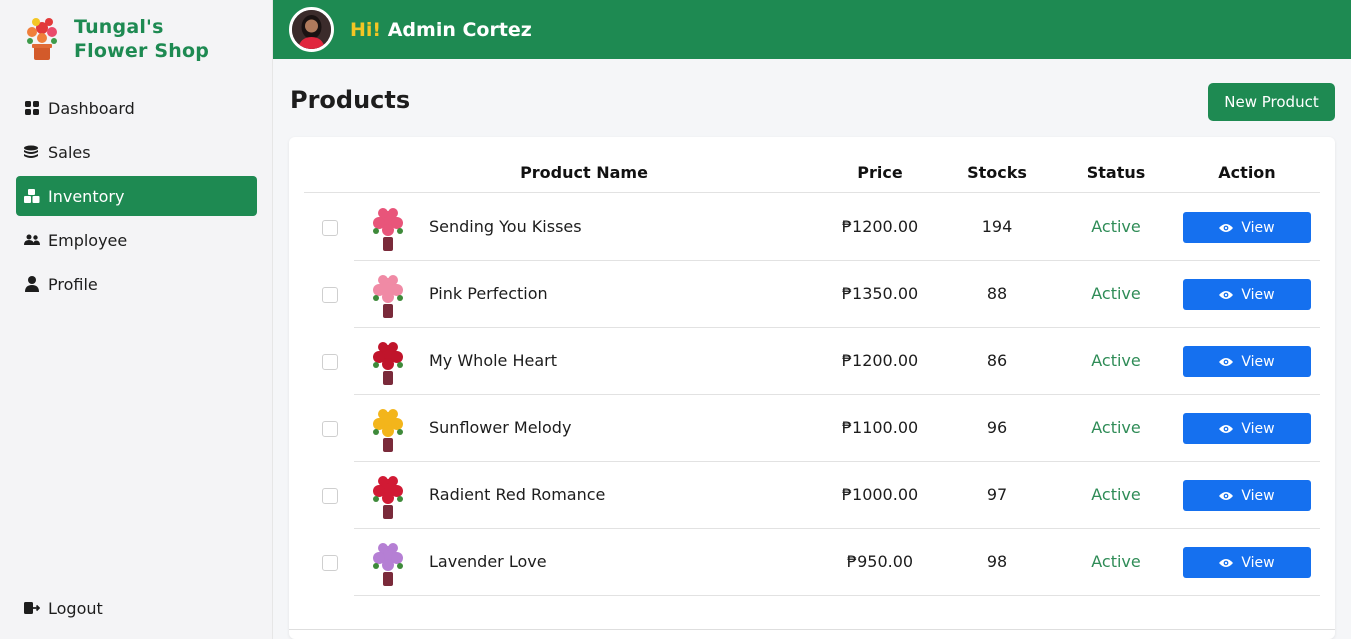 Image resolution: width=1351 pixels, height=639 pixels. Describe the element at coordinates (136, 240) in the screenshot. I see `sidebar-item-employee: Employee` at that location.